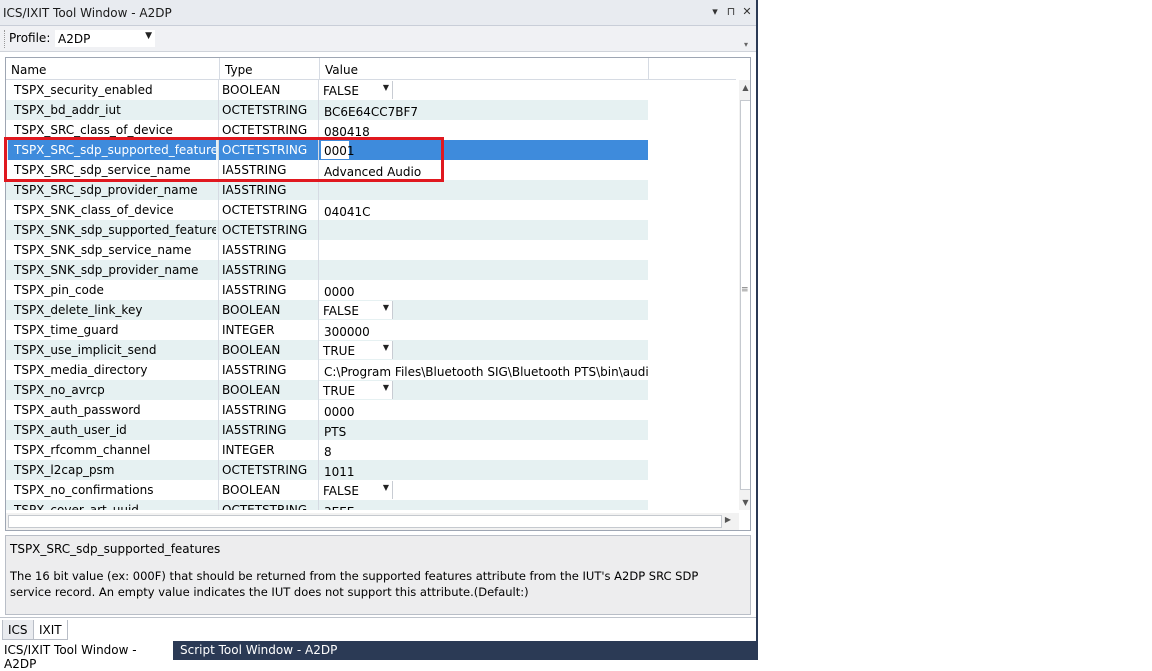  What do you see at coordinates (112, 130) in the screenshot?
I see `property-name: TSPX_SRC_class_of_device` at bounding box center [112, 130].